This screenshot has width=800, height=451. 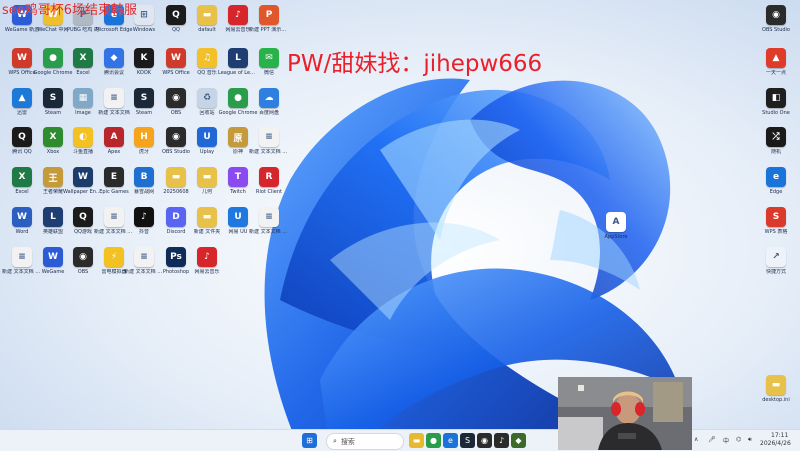 What do you see at coordinates (269, 30) in the screenshot?
I see `desktop-icon-label: 新建 PPT 演示文稿` at bounding box center [269, 30].